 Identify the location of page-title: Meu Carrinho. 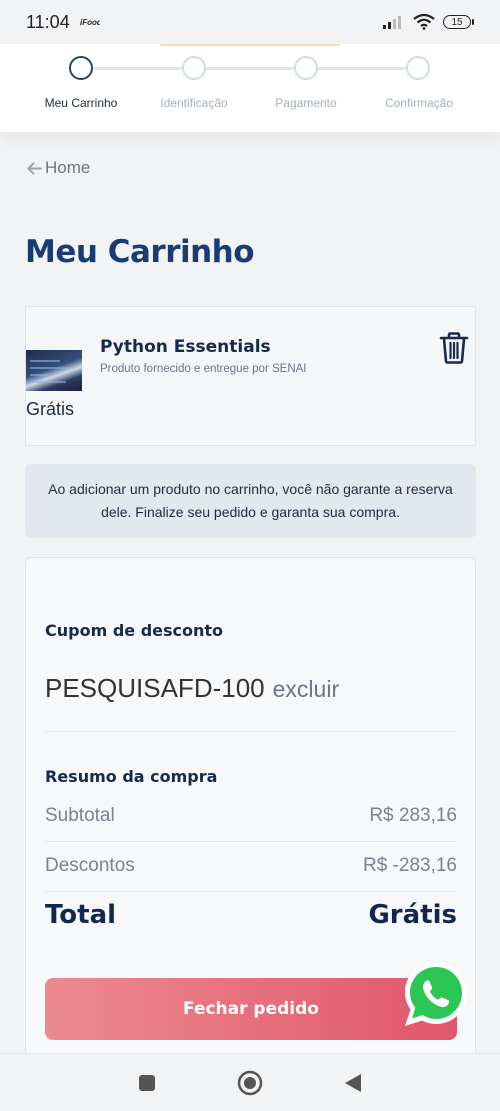
(140, 252).